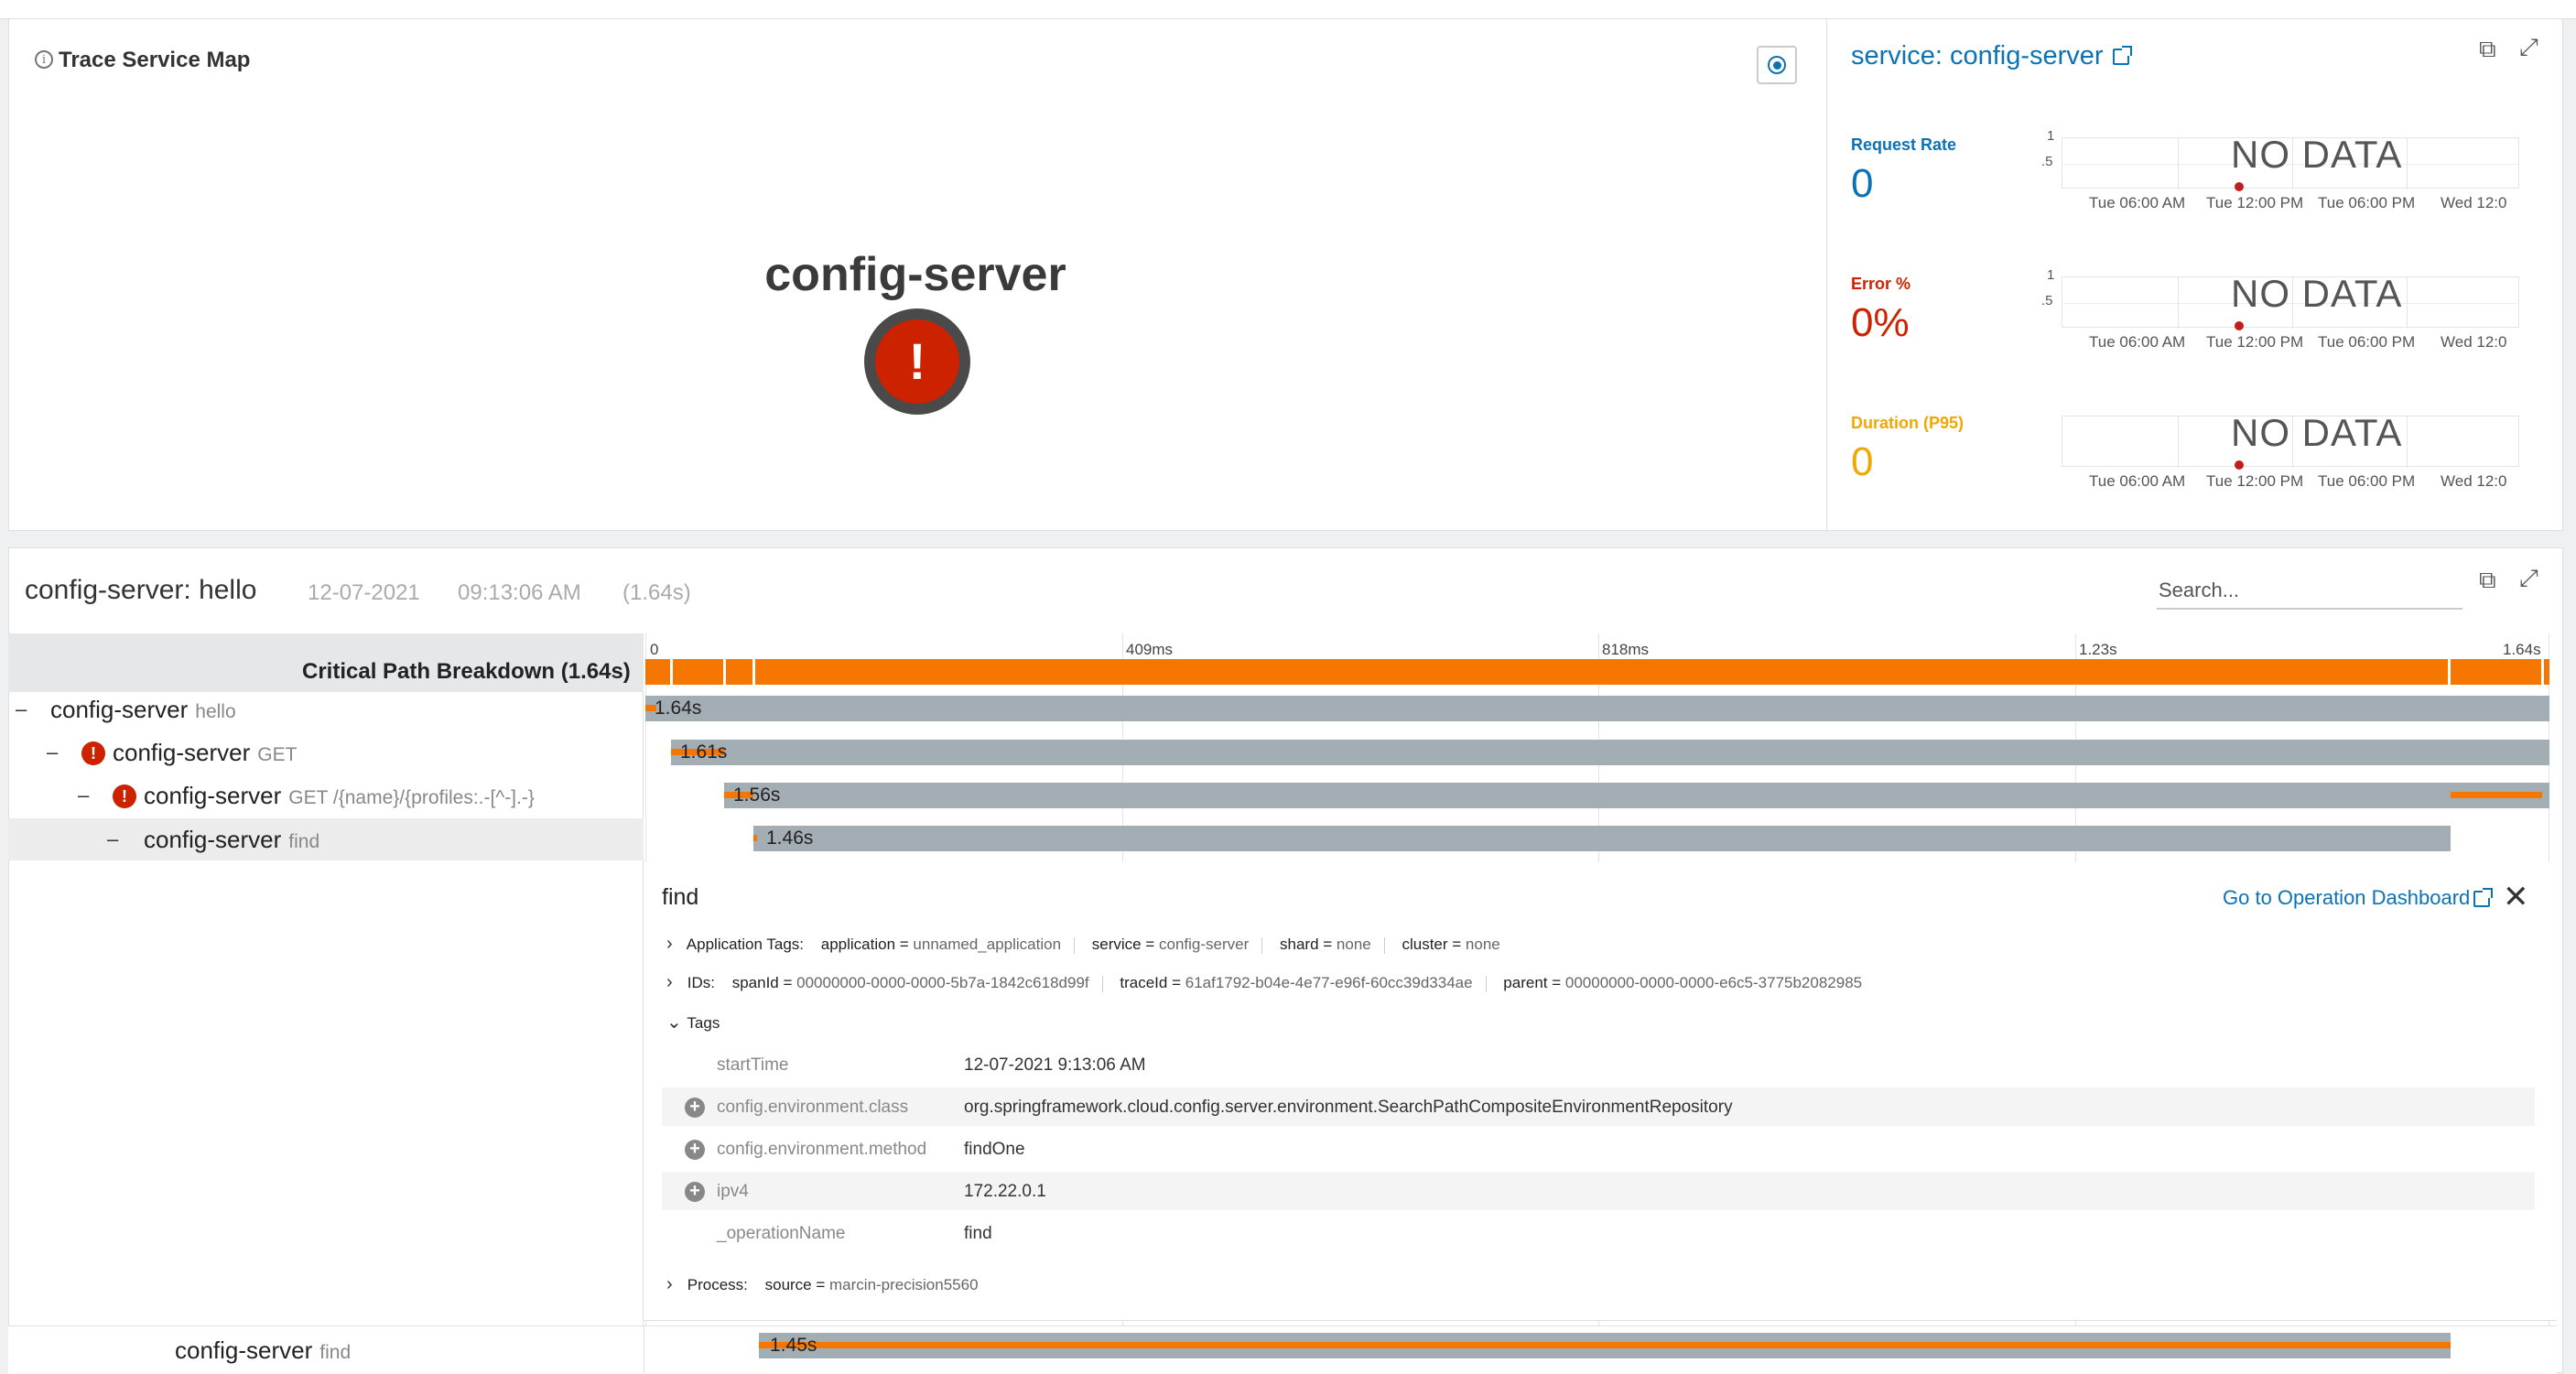  What do you see at coordinates (794, 1345) in the screenshot?
I see `span-bar-label: 1.45s` at bounding box center [794, 1345].